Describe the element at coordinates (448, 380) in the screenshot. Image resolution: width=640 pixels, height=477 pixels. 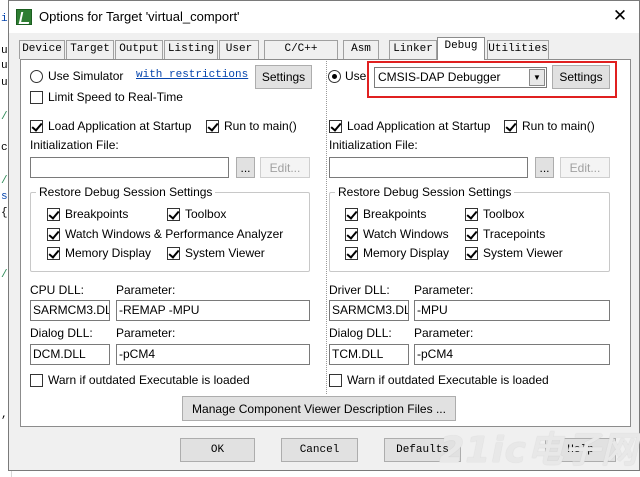
I see `right-warn-outdated-label: Warn if outdated Executable is loaded` at that location.